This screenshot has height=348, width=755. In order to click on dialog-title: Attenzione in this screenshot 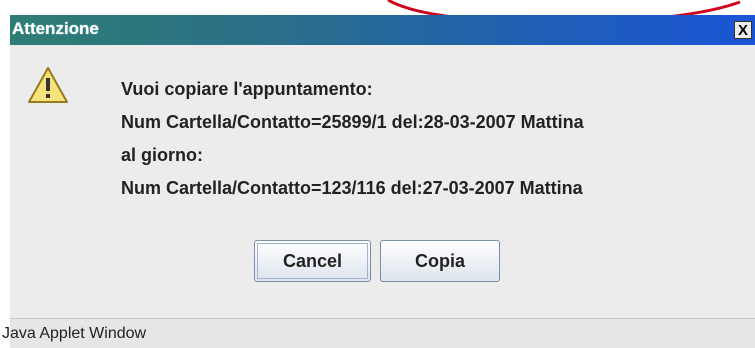, I will do `click(55, 28)`.